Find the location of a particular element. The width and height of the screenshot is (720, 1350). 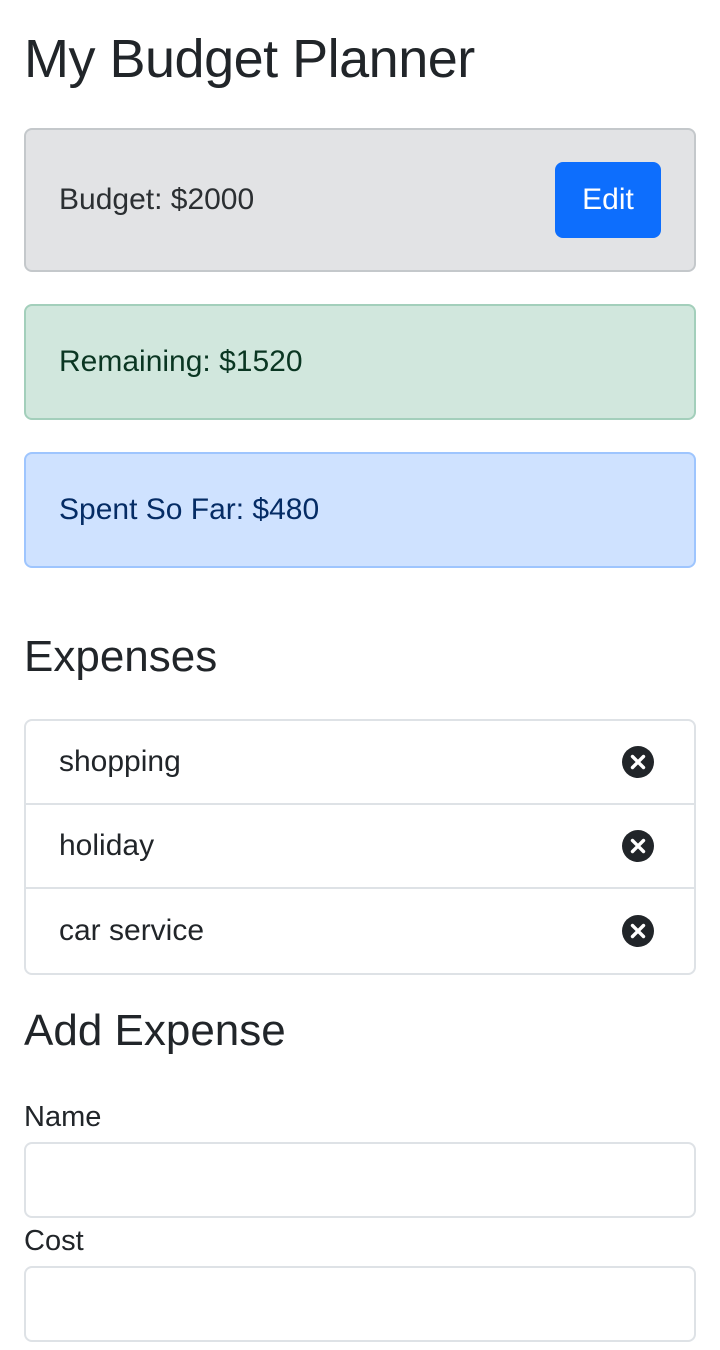

expense-item: holiday is located at coordinates (360, 847).